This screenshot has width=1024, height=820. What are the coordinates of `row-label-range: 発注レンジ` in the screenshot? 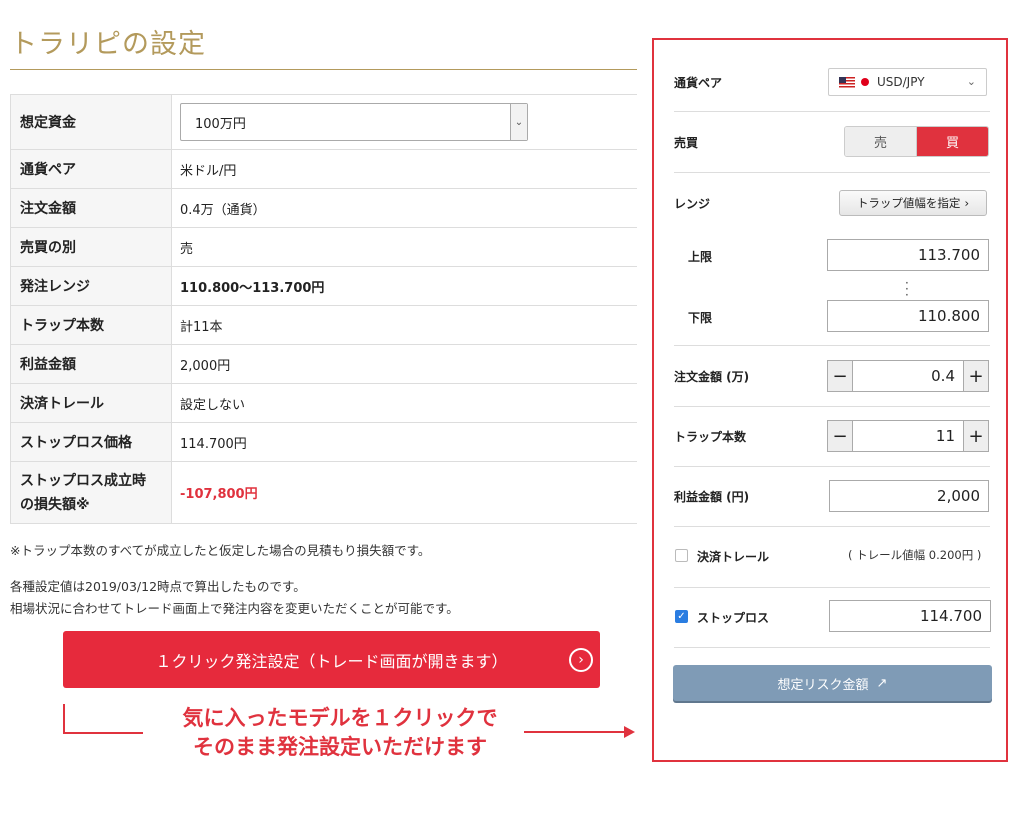 It's located at (91, 286).